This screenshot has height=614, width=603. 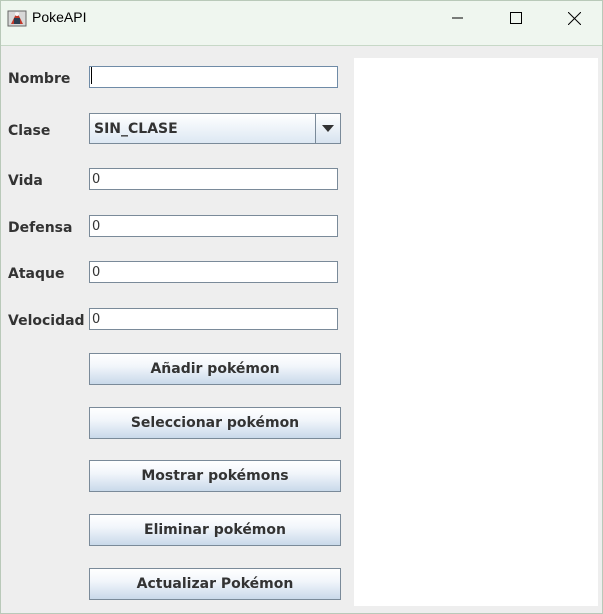 What do you see at coordinates (59, 17) in the screenshot?
I see `window-title: PokeAPI` at bounding box center [59, 17].